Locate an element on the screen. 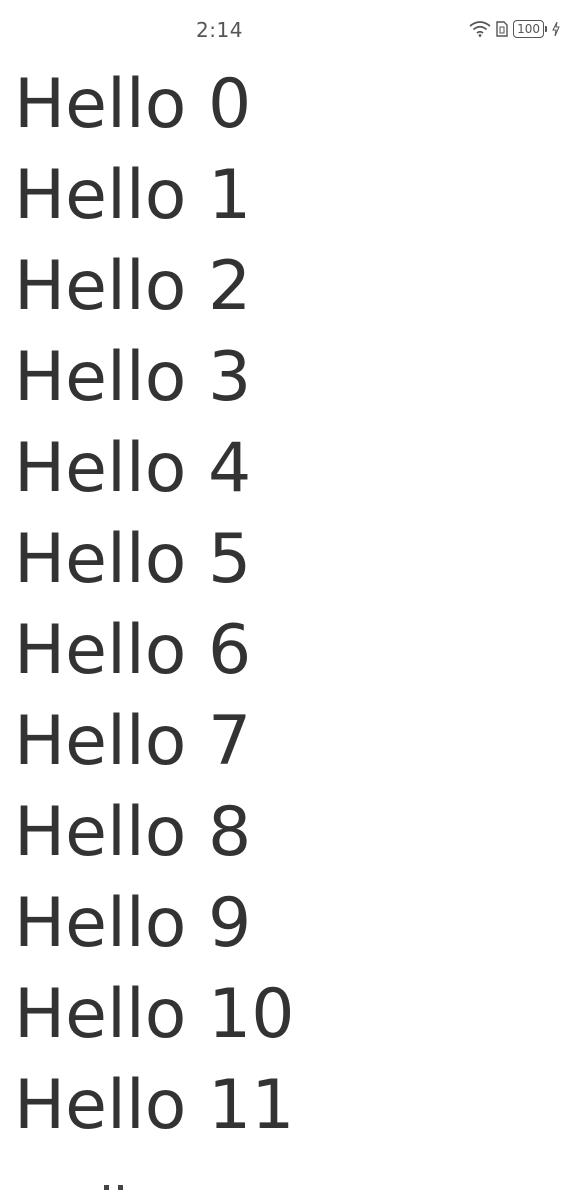 The width and height of the screenshot is (572, 1190). battery-tip is located at coordinates (546, 29).